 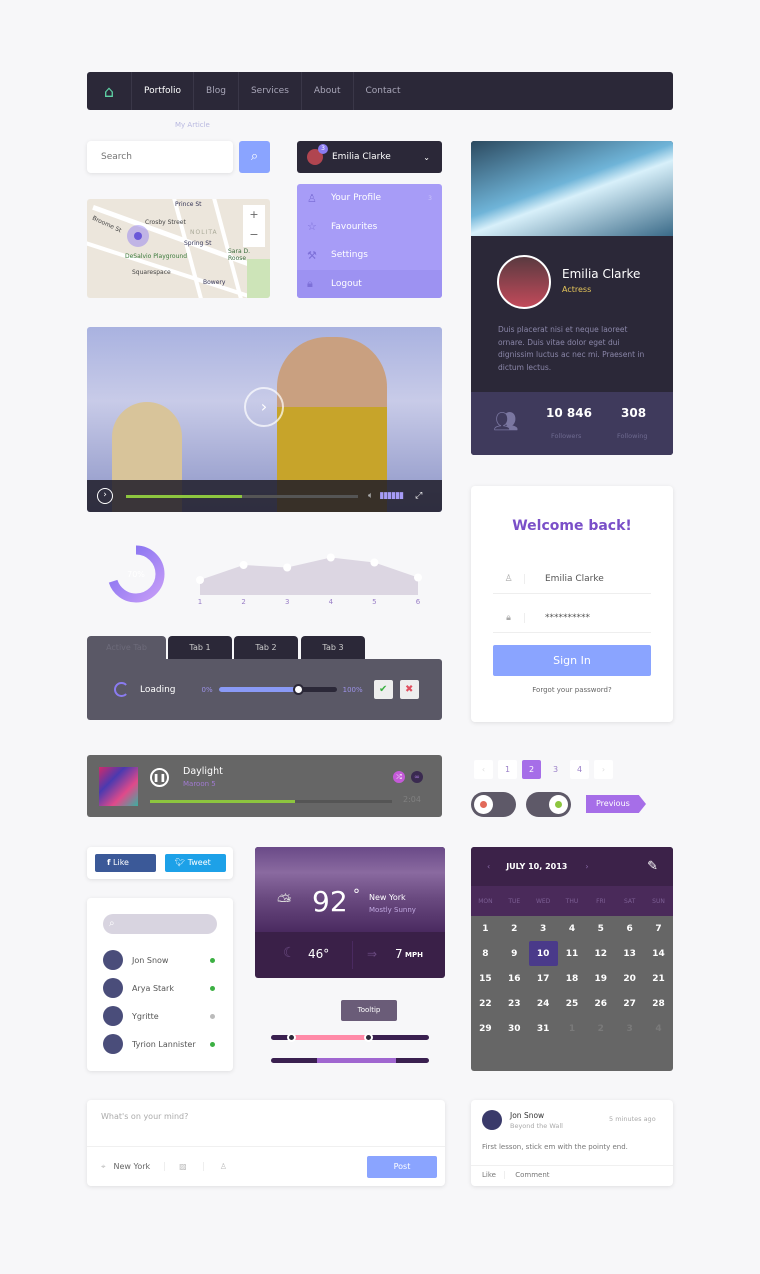 I want to click on image-icon: ▨, so click(x=191, y=1166).